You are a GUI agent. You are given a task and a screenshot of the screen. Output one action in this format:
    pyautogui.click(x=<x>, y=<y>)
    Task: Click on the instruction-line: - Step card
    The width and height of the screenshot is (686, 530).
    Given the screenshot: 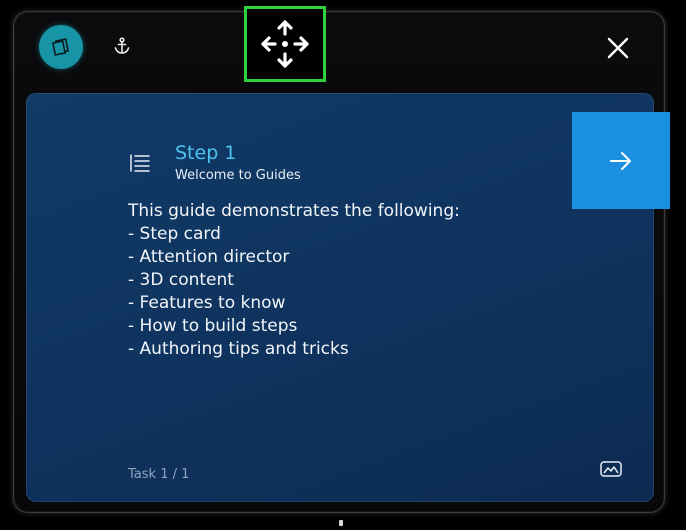 What is the action you would take?
    pyautogui.click(x=174, y=234)
    